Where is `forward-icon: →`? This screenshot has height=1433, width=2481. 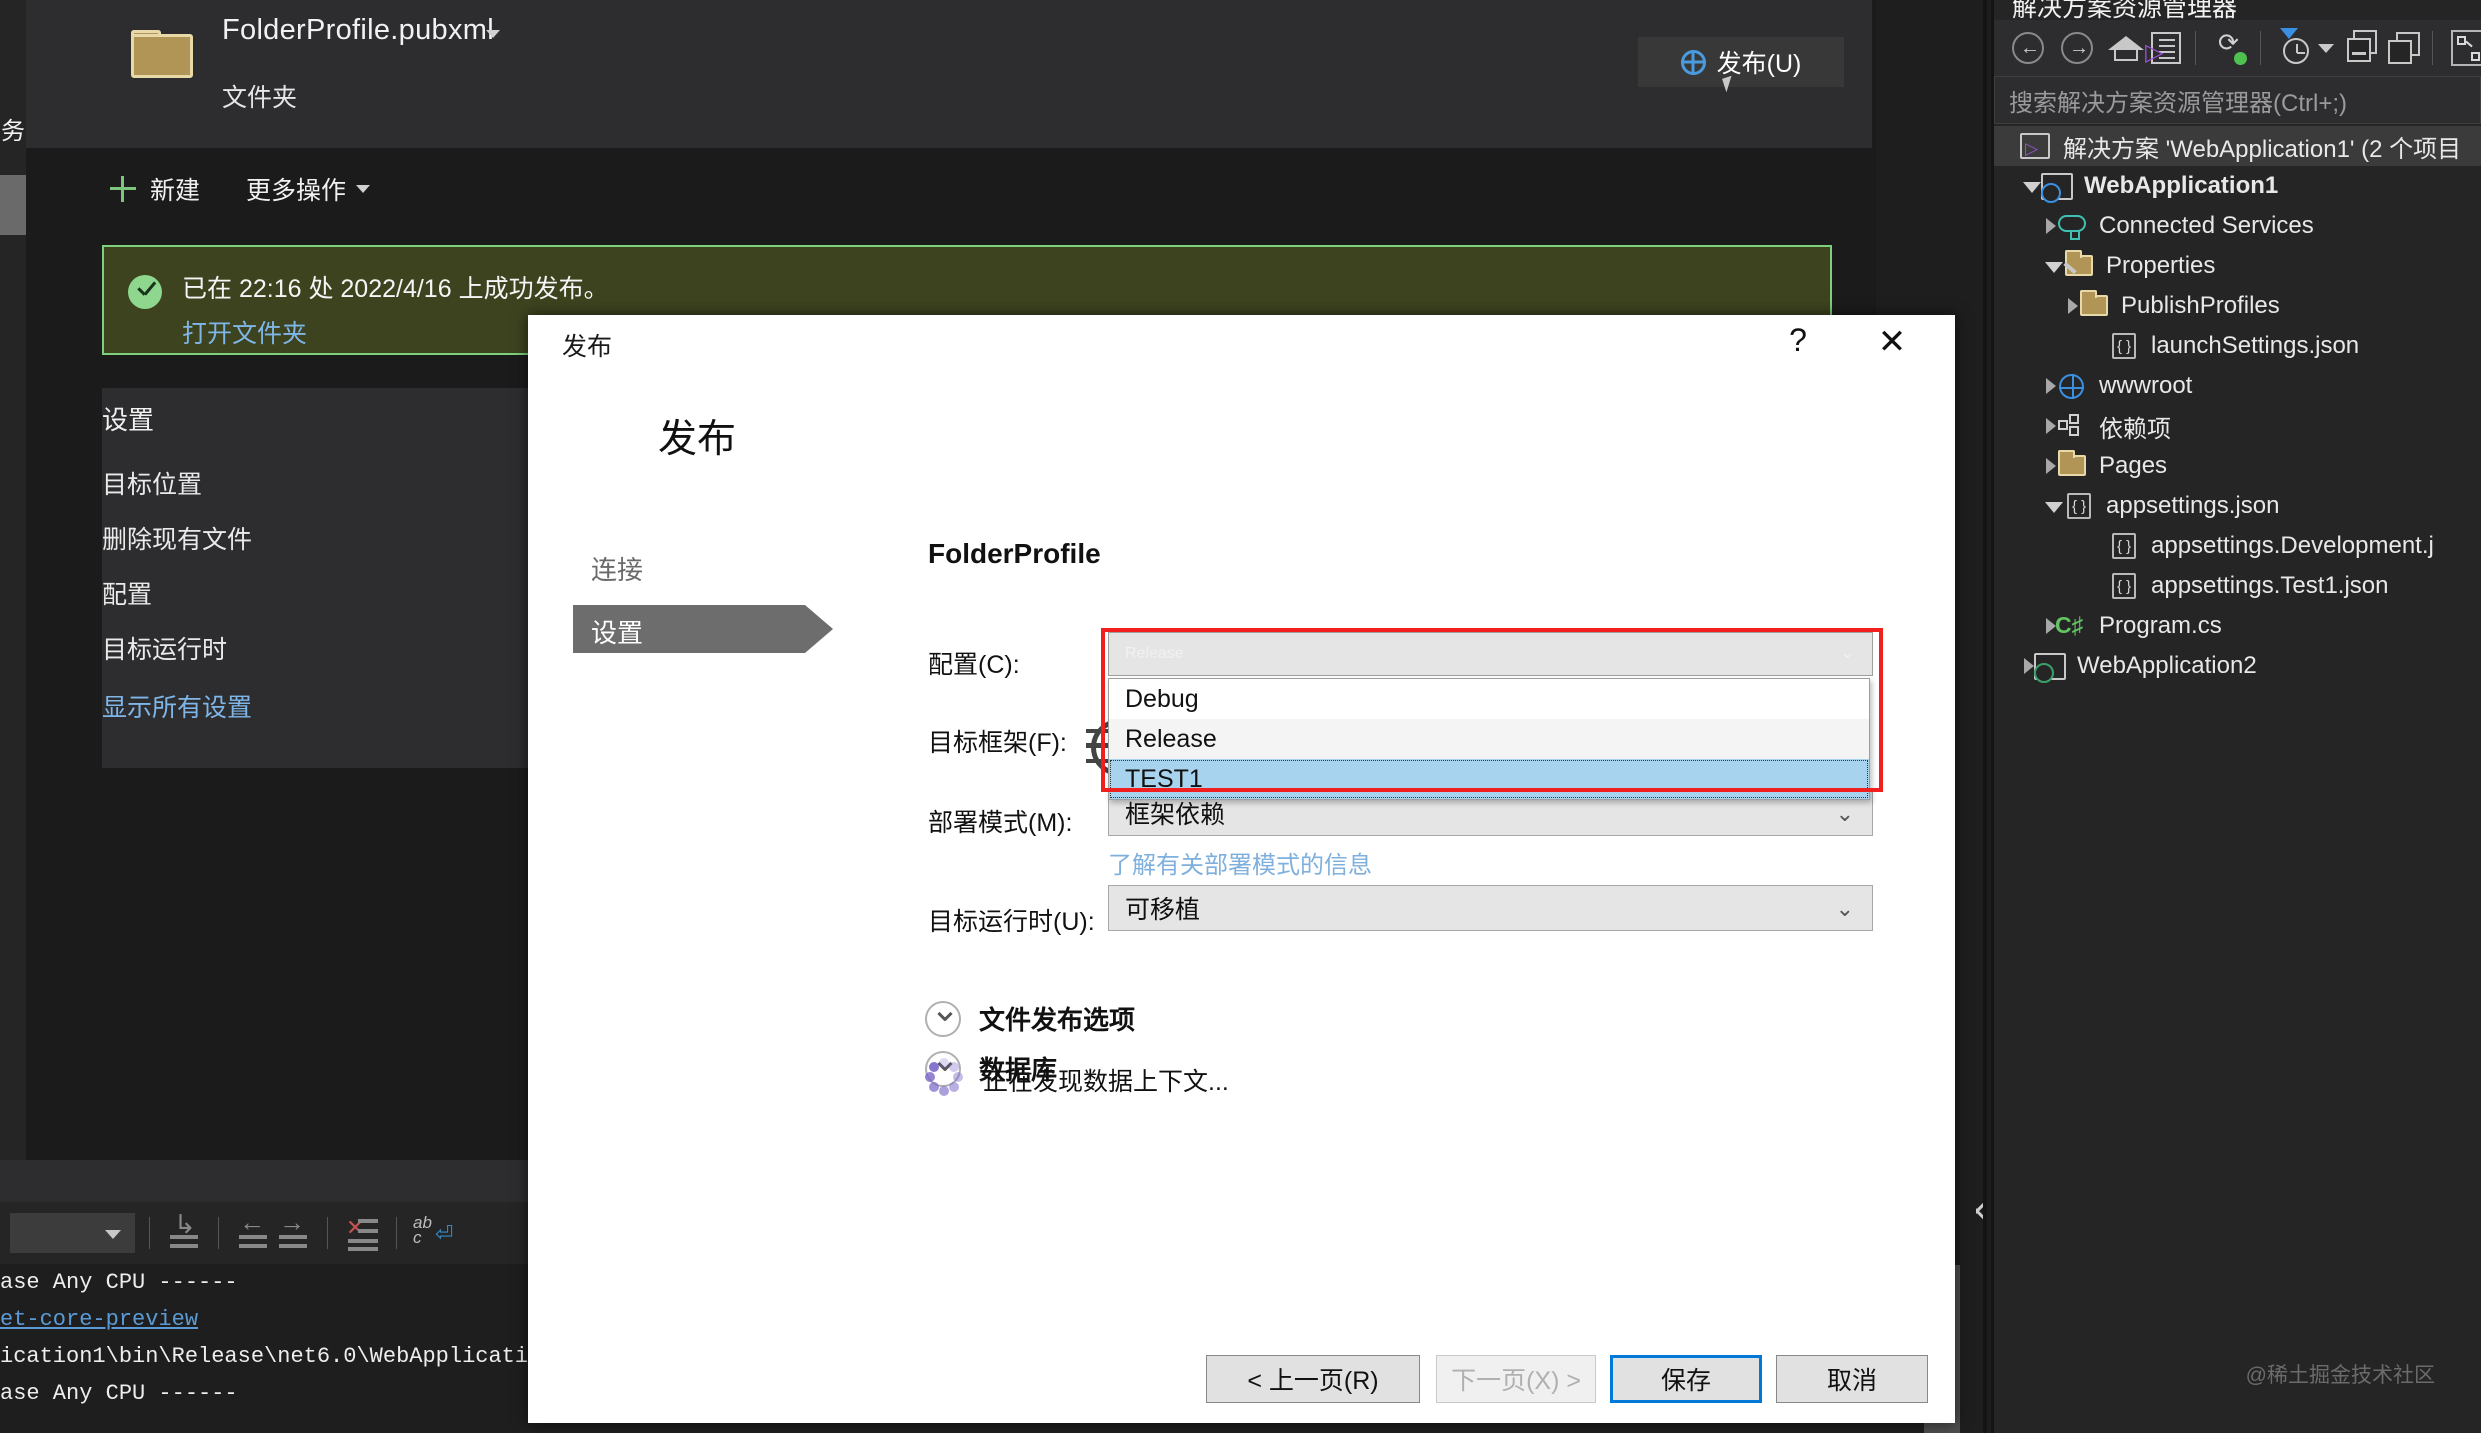 forward-icon: → is located at coordinates (2077, 48).